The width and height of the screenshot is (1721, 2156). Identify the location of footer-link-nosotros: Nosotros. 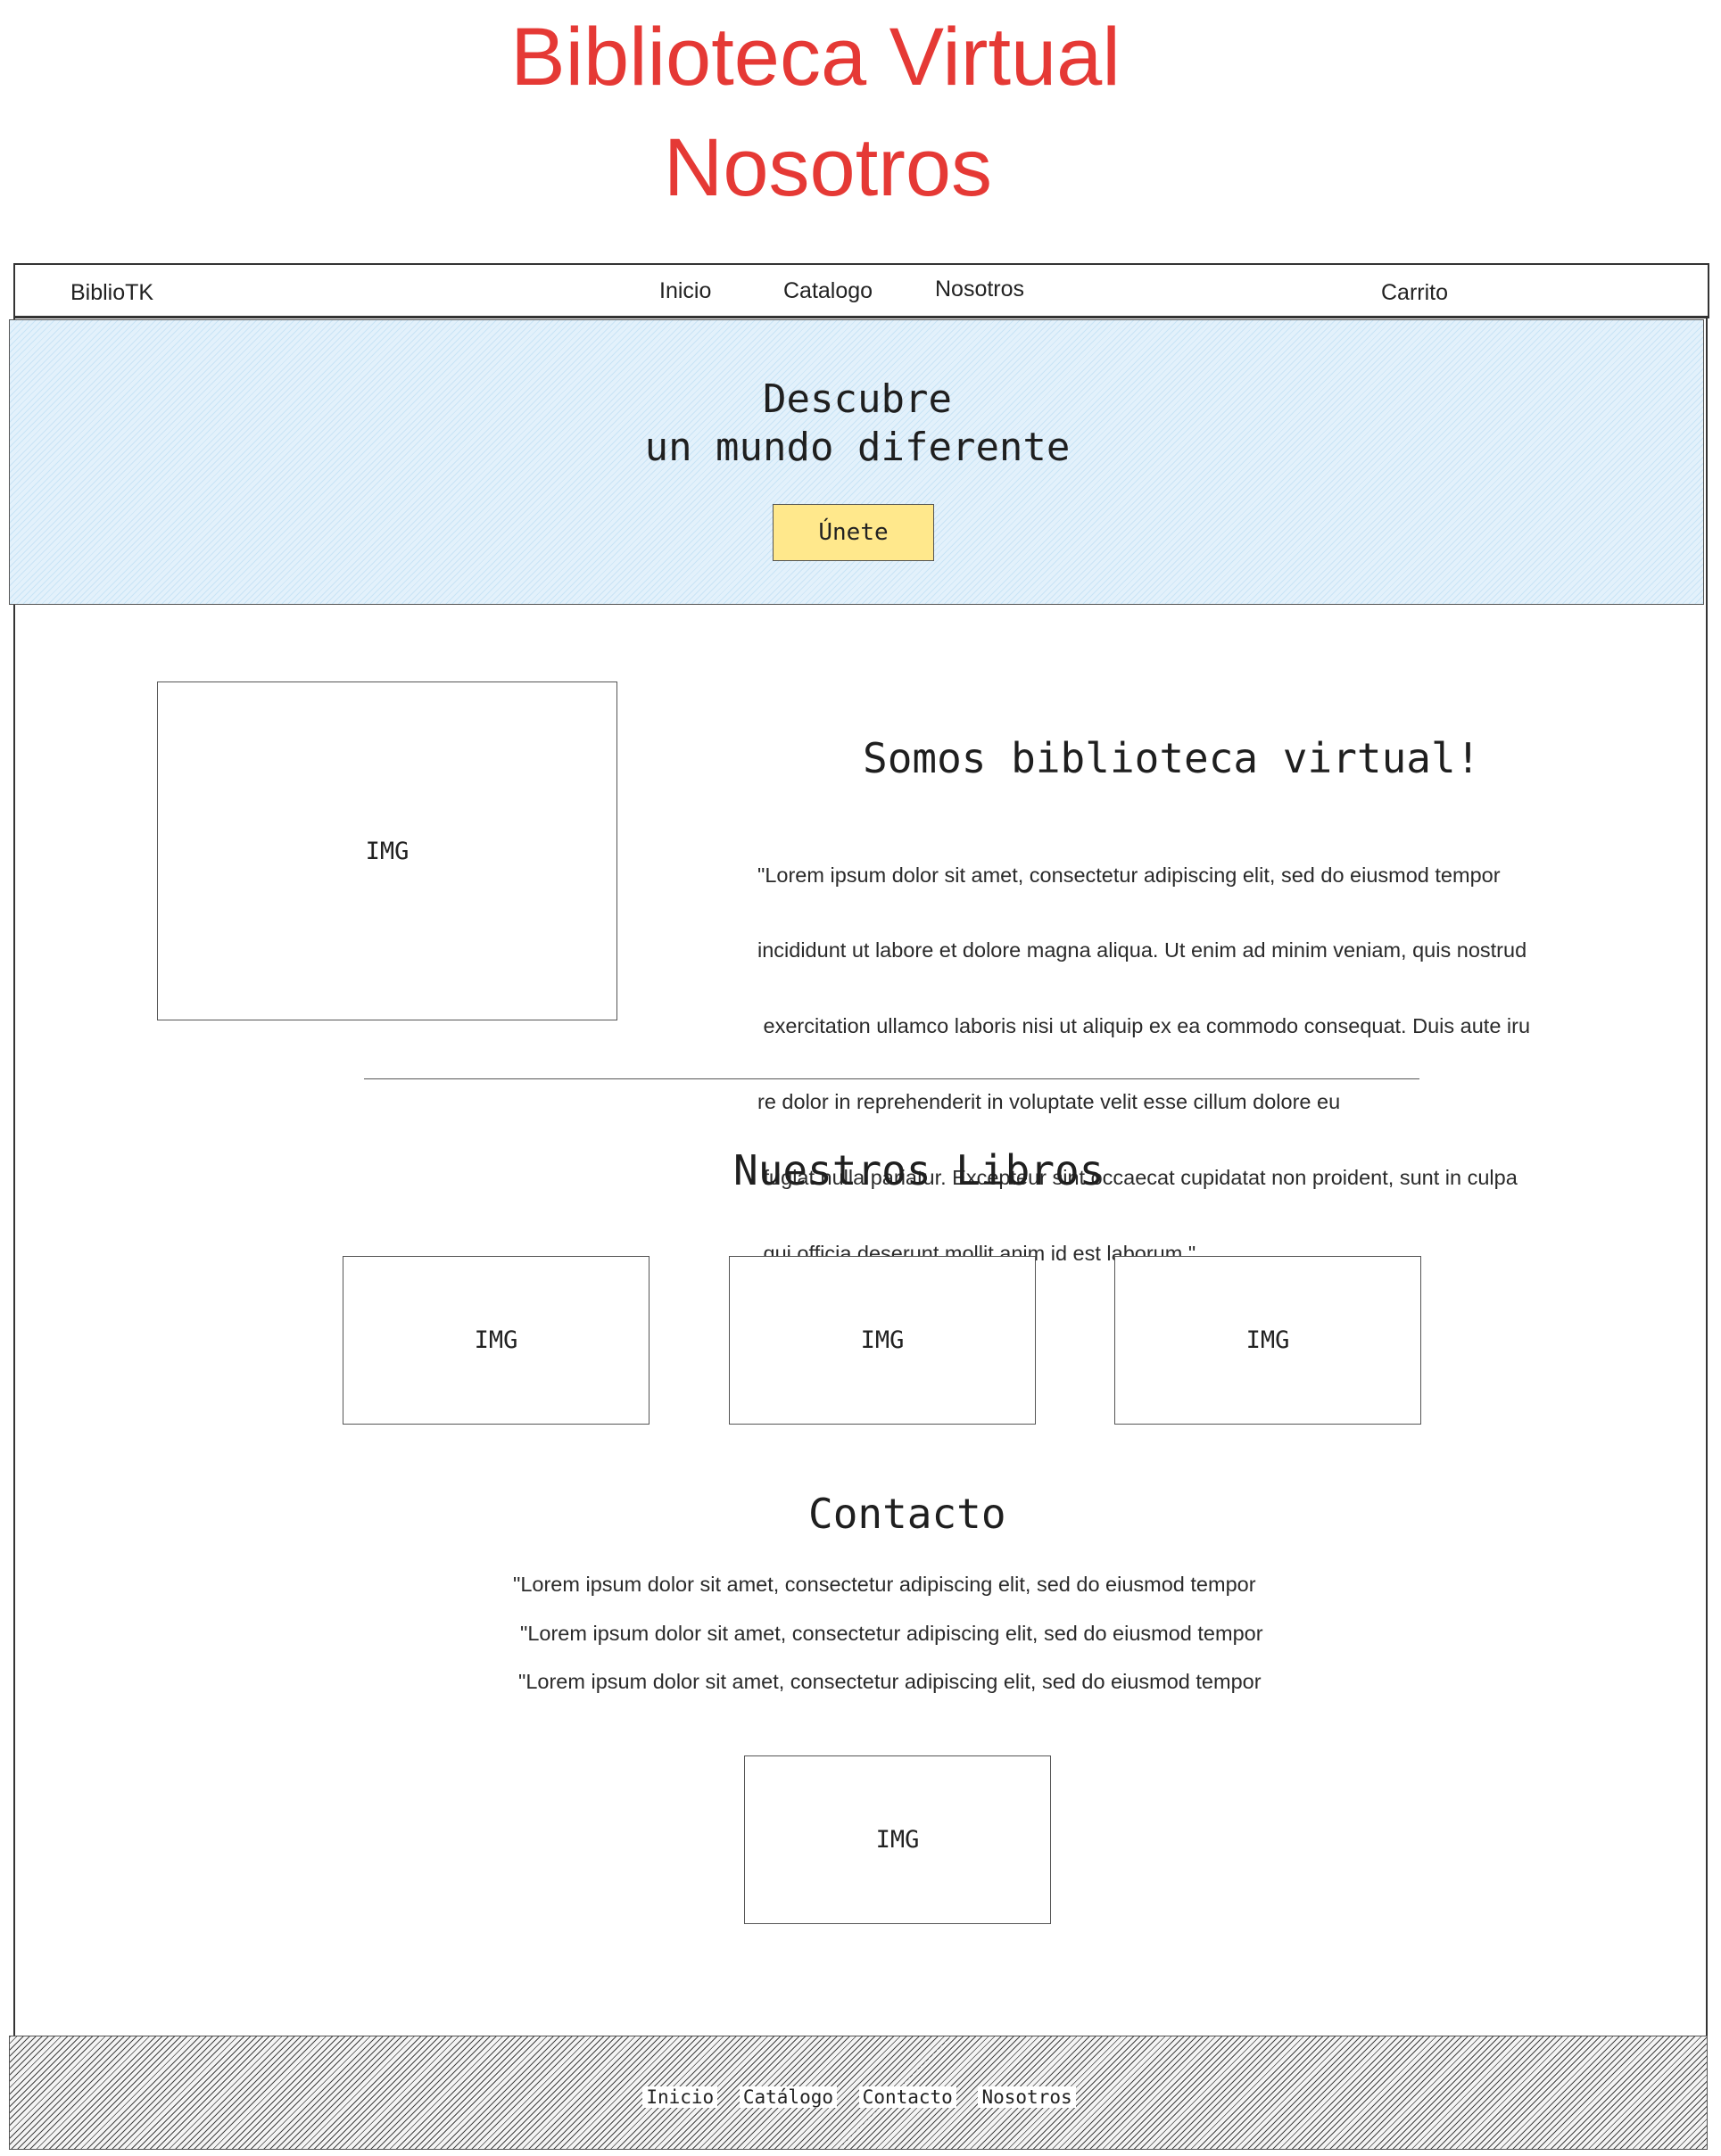
(1027, 2097).